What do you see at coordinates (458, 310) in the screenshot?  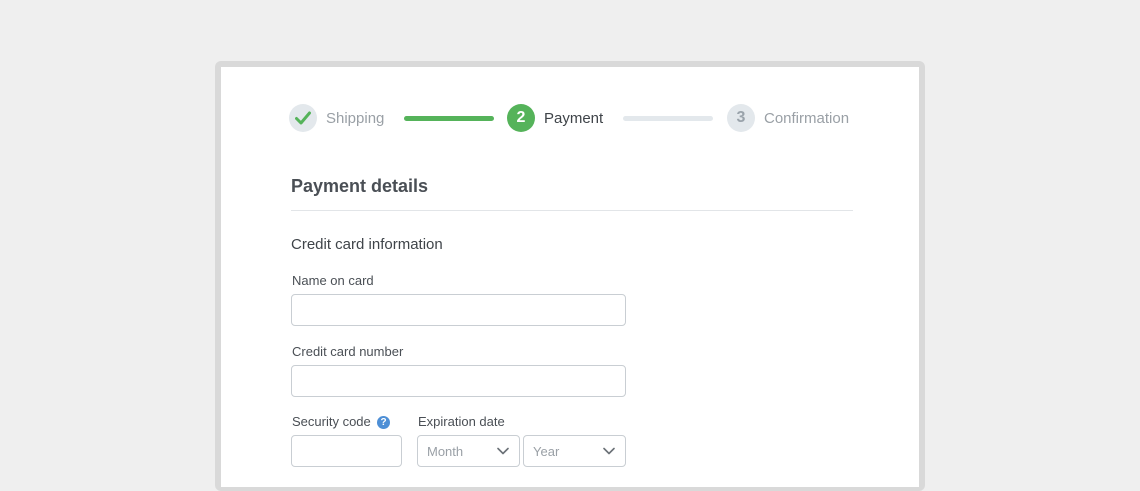 I see `name-on-card-input` at bounding box center [458, 310].